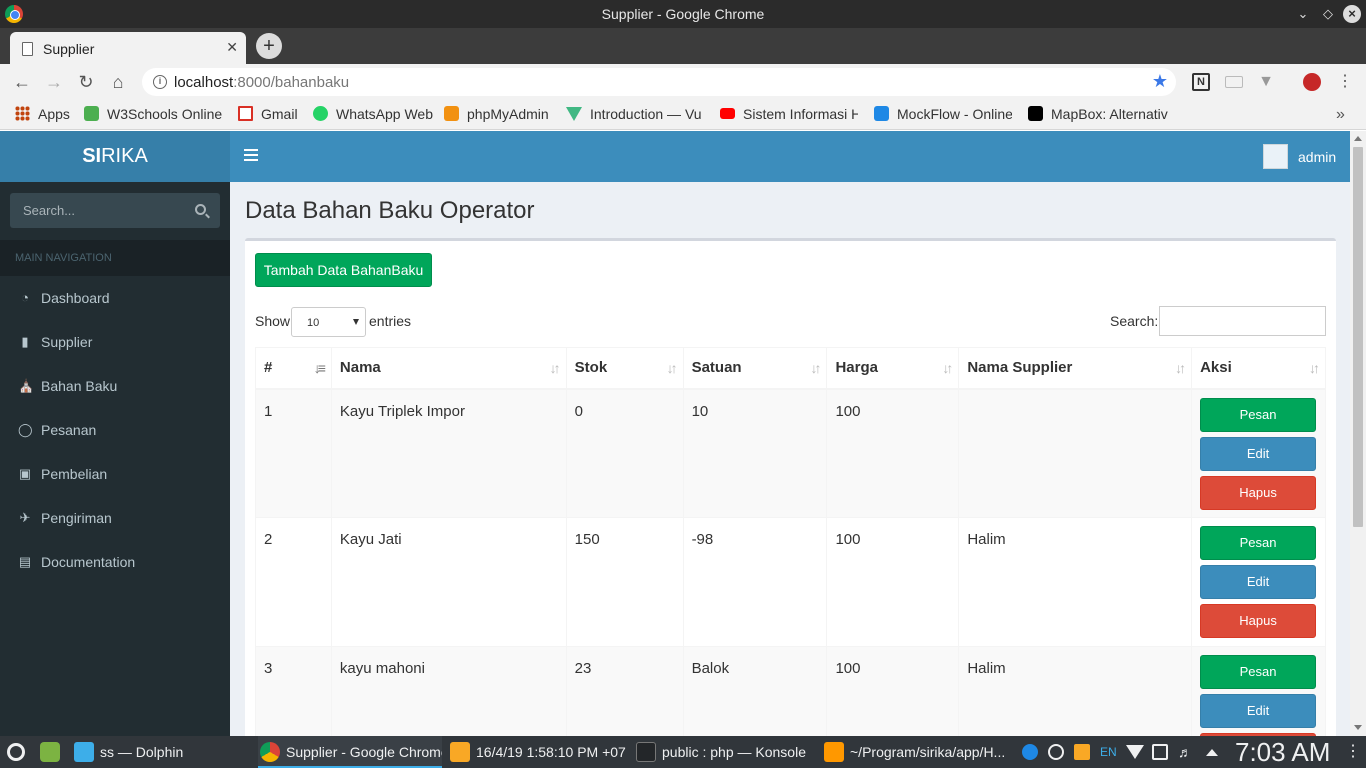 This screenshot has width=1366, height=768. What do you see at coordinates (724, 752) in the screenshot?
I see `task-konsole: public : php — Konsole` at bounding box center [724, 752].